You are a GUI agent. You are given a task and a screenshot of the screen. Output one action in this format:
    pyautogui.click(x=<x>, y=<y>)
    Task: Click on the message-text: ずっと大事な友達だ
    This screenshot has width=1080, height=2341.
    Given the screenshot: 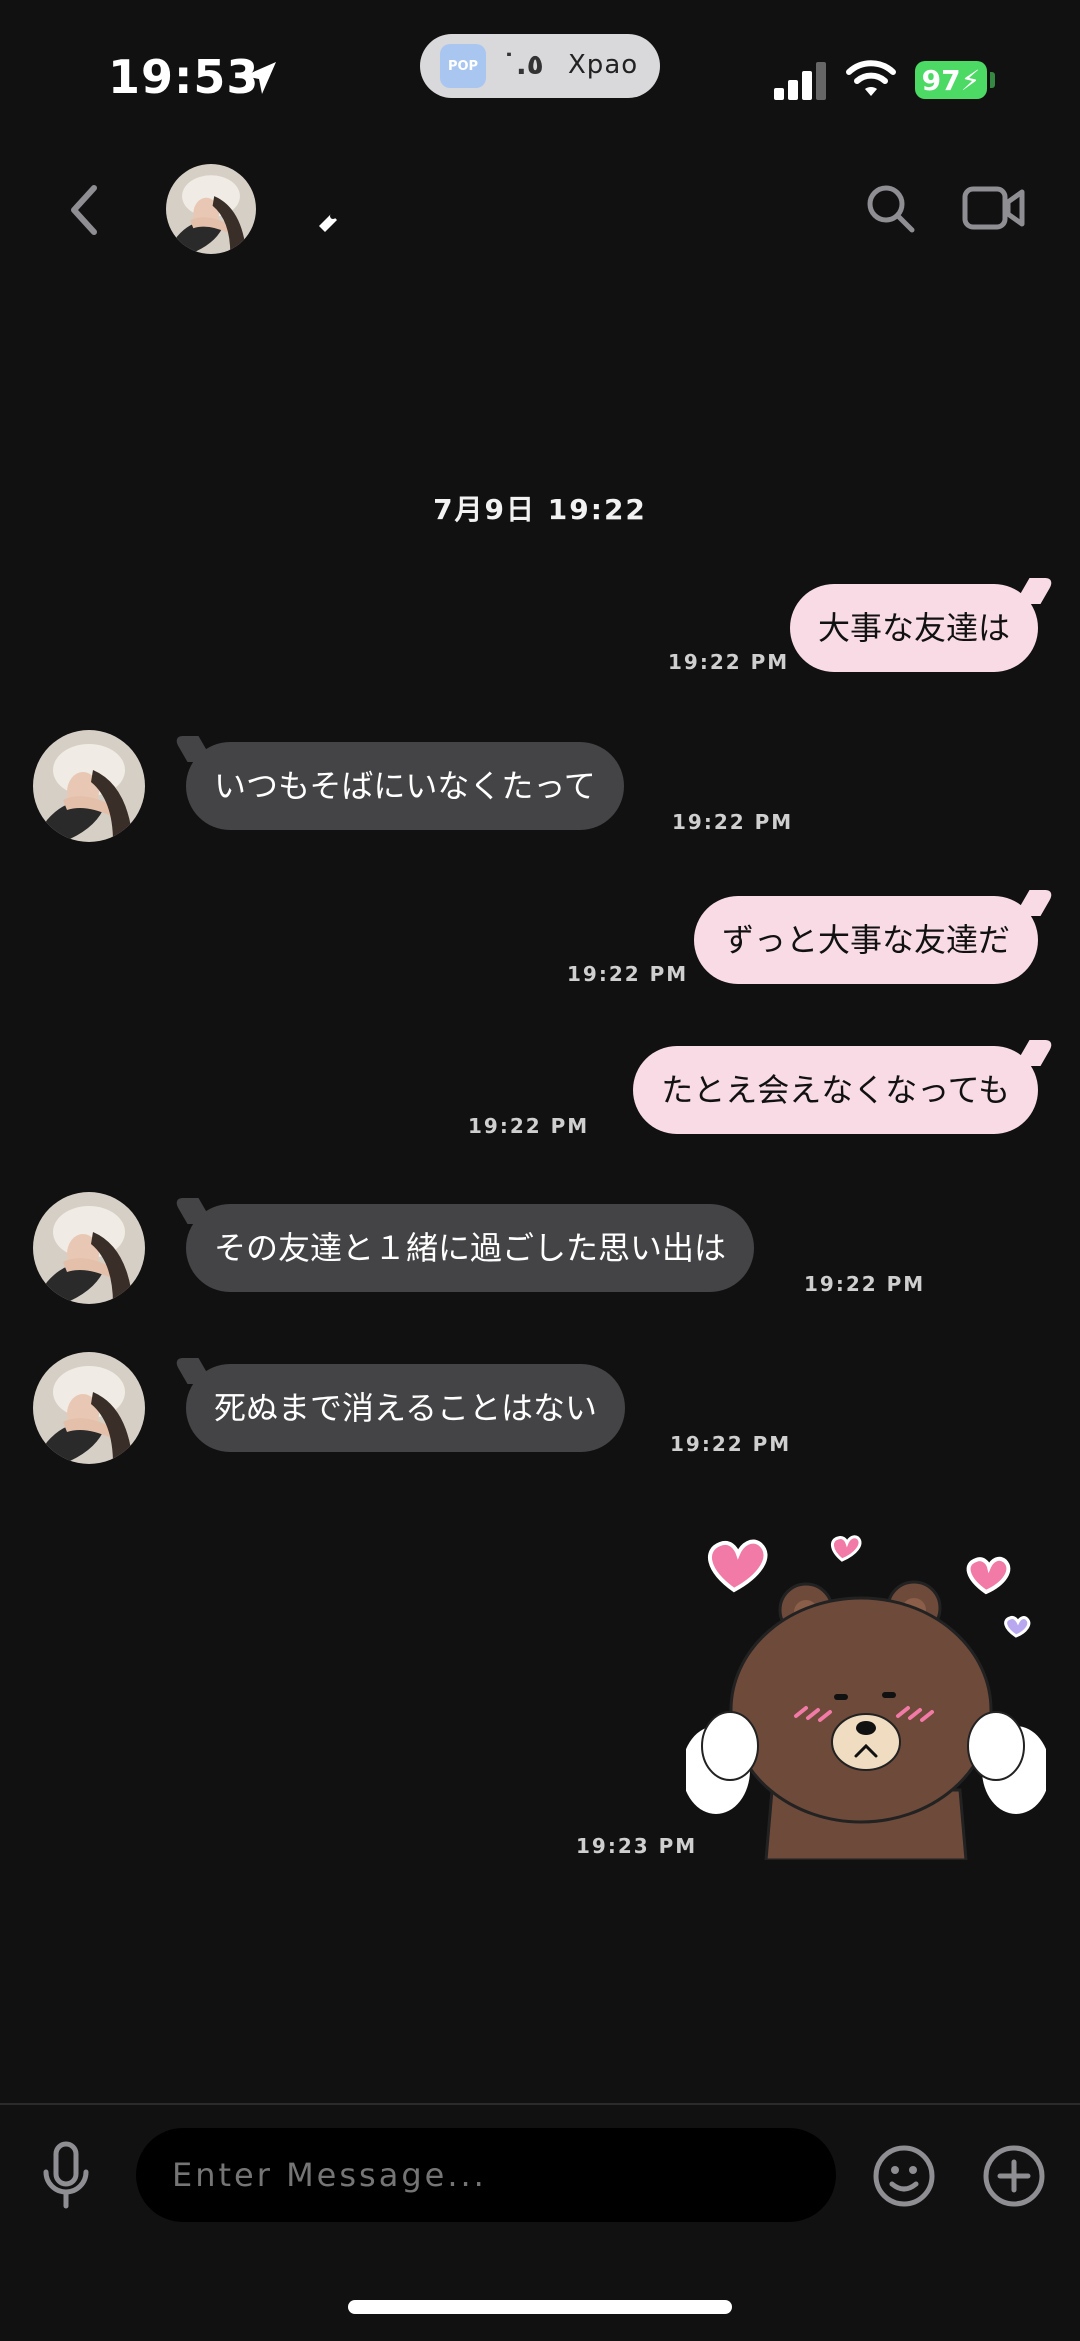 What is the action you would take?
    pyautogui.click(x=865, y=940)
    